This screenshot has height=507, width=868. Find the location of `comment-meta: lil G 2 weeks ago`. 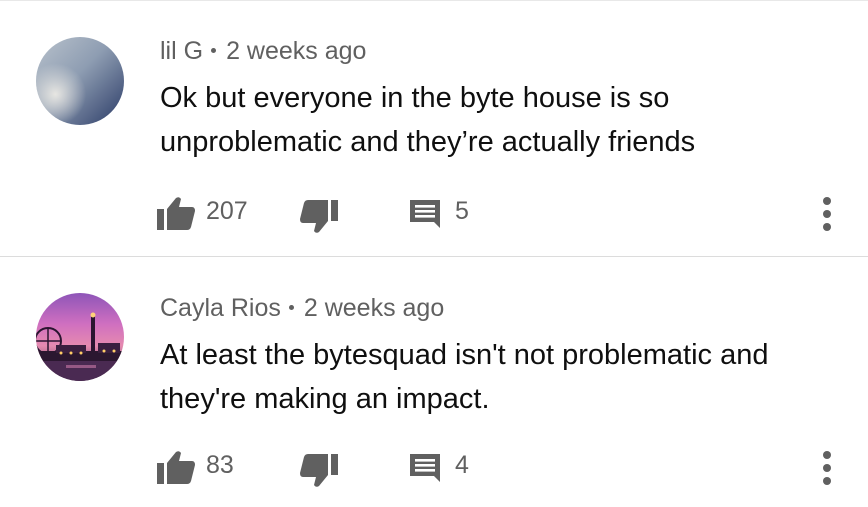

comment-meta: lil G 2 weeks ago is located at coordinates (263, 51).